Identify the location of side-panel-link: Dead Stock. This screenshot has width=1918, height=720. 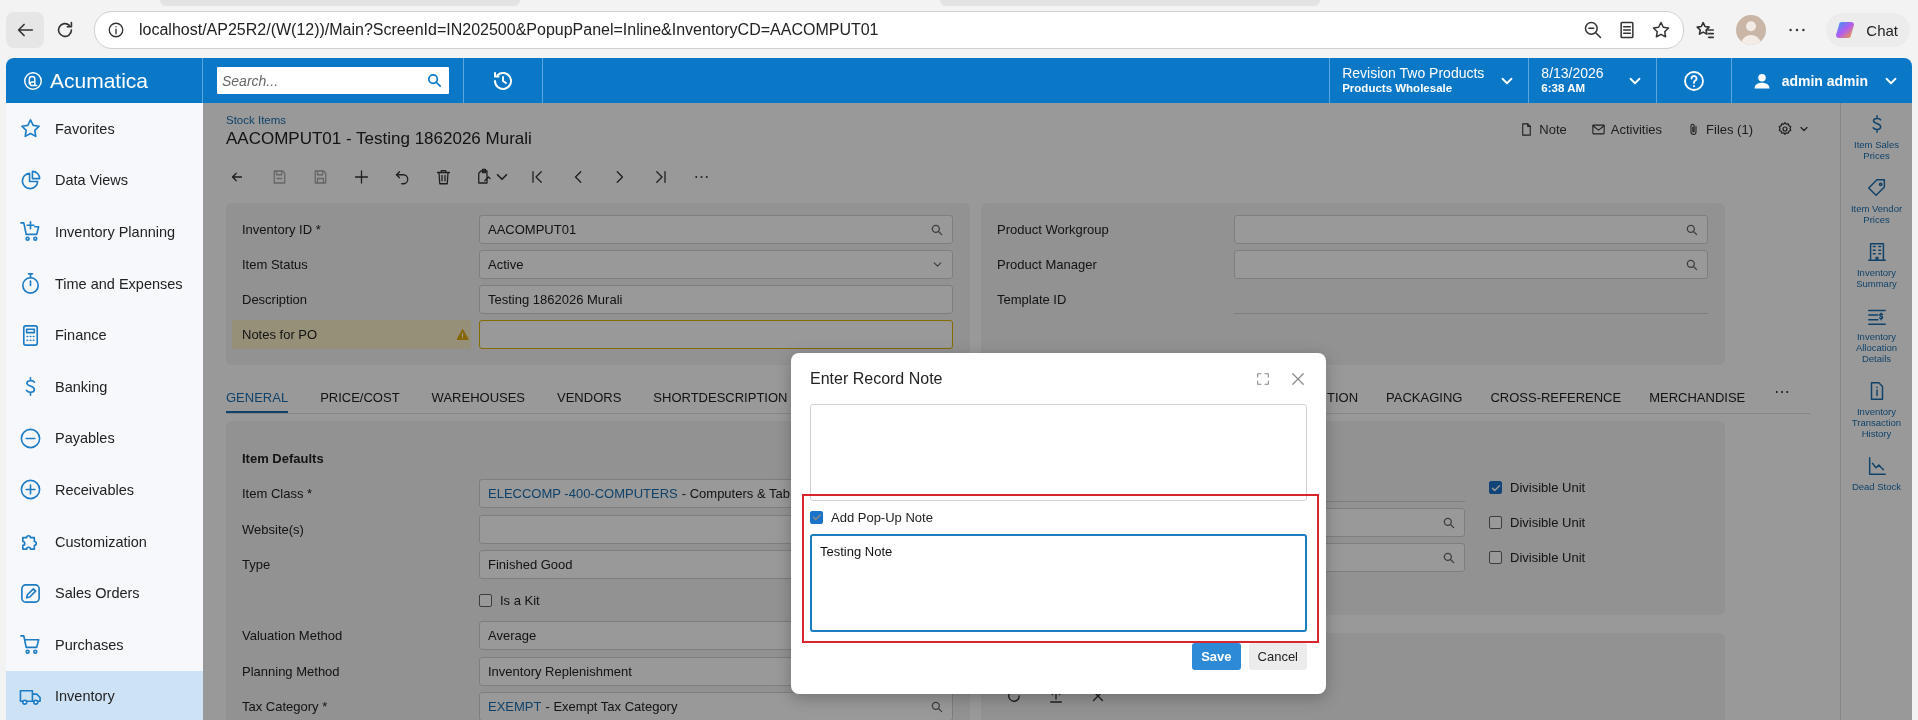
(1876, 473).